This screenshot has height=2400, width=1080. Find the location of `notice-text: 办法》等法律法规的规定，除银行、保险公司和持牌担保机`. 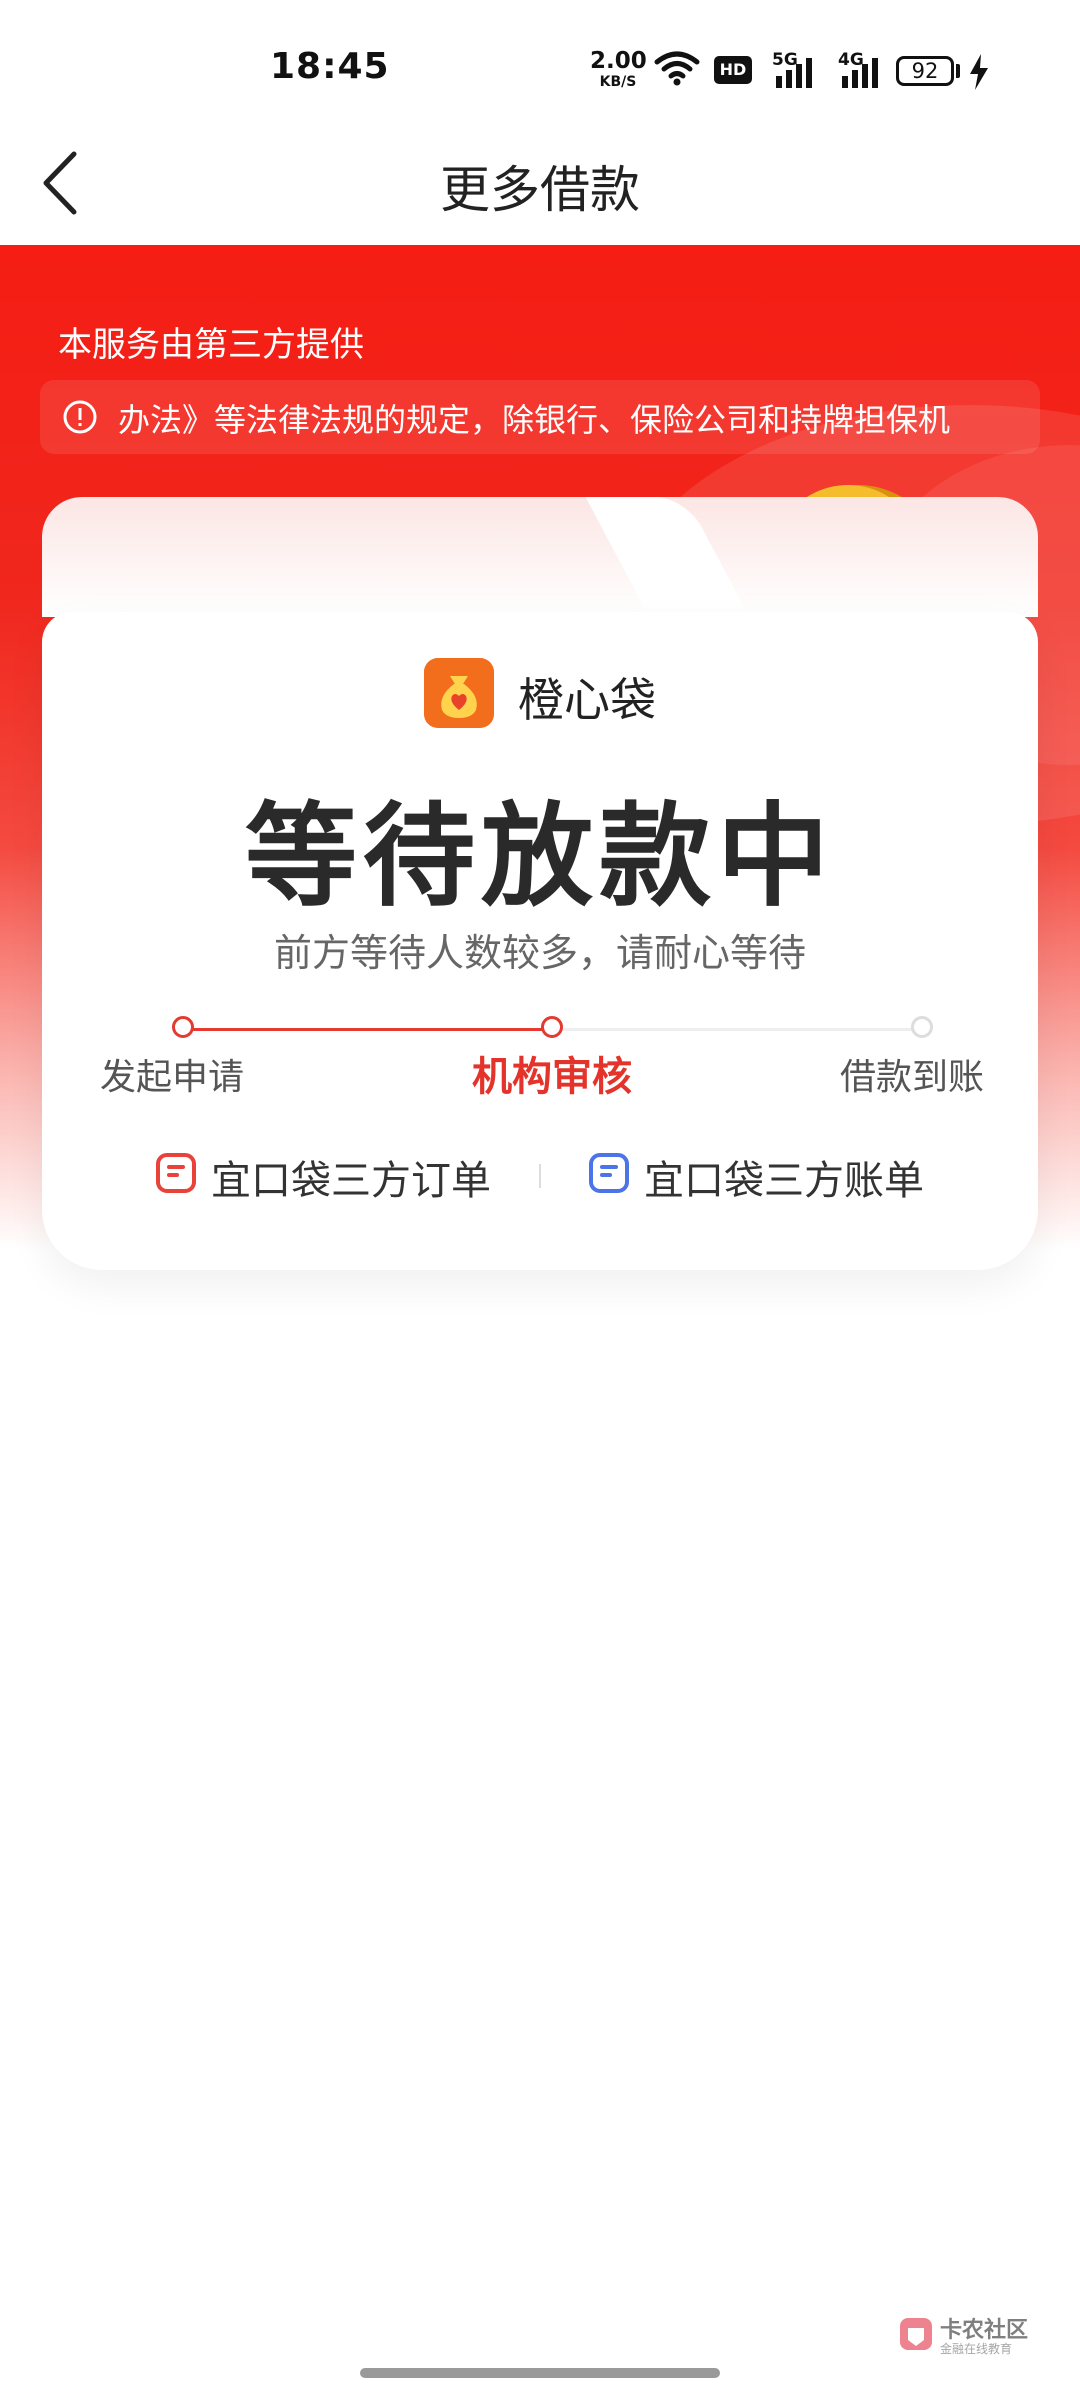

notice-text: 办法》等法律法规的规定，除银行、保险公司和持牌担保机 is located at coordinates (534, 420).